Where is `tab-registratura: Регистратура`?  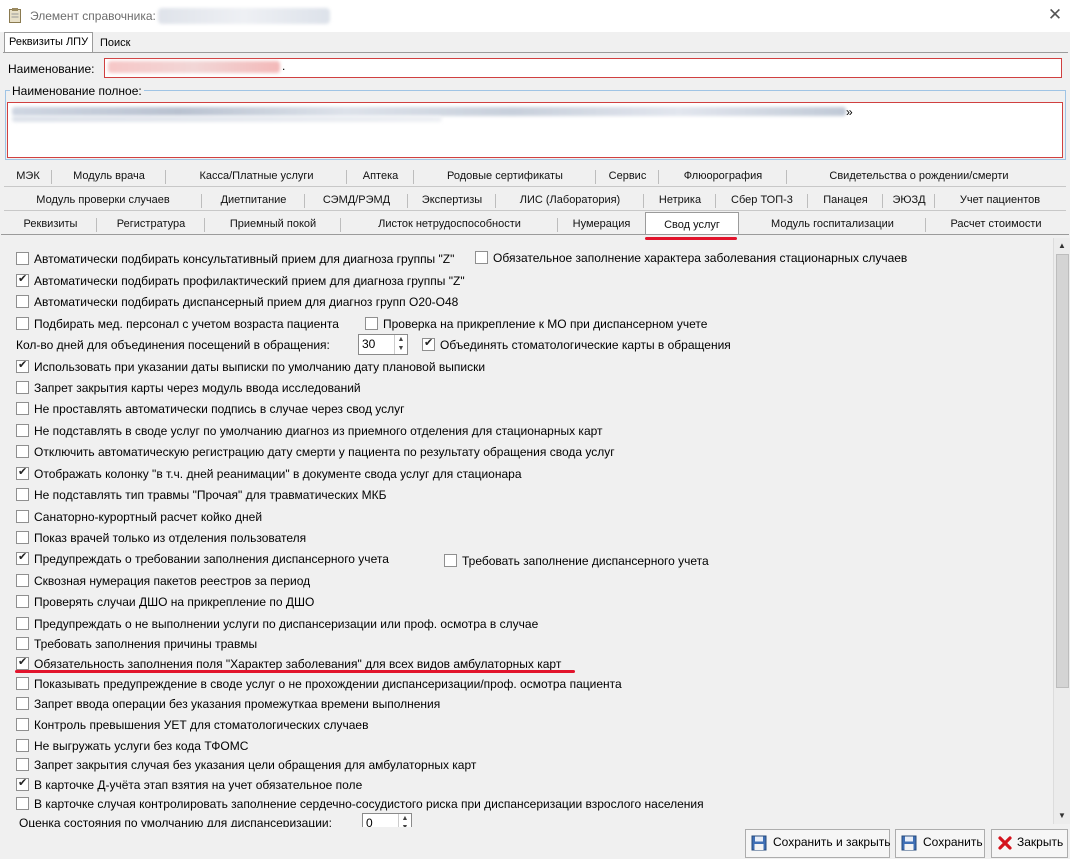 tab-registratura: Регистратура is located at coordinates (151, 225).